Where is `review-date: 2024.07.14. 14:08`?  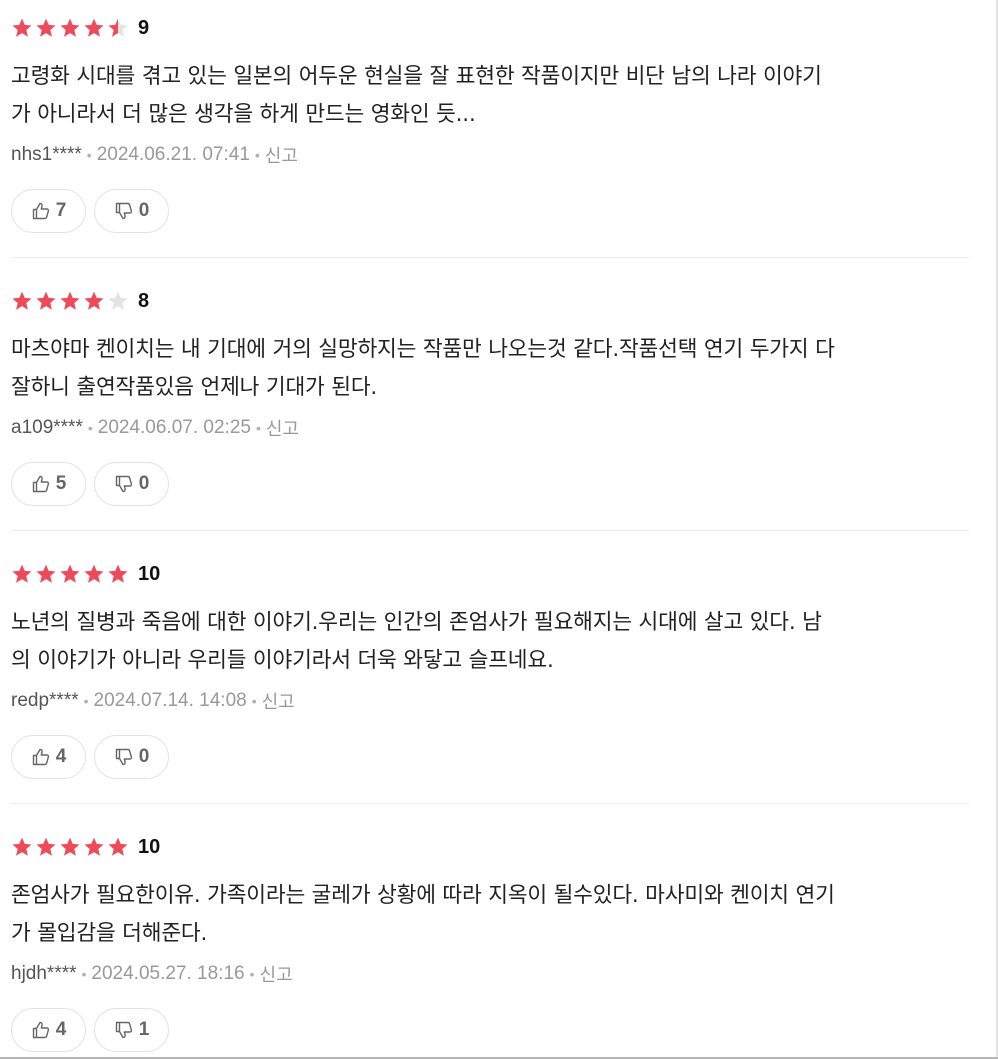
review-date: 2024.07.14. 14:08 is located at coordinates (170, 700).